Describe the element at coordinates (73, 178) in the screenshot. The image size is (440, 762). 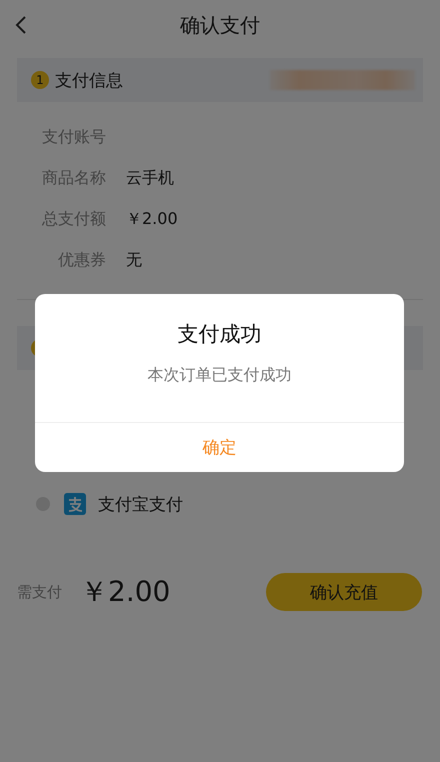
I see `field-label: 商品名称` at that location.